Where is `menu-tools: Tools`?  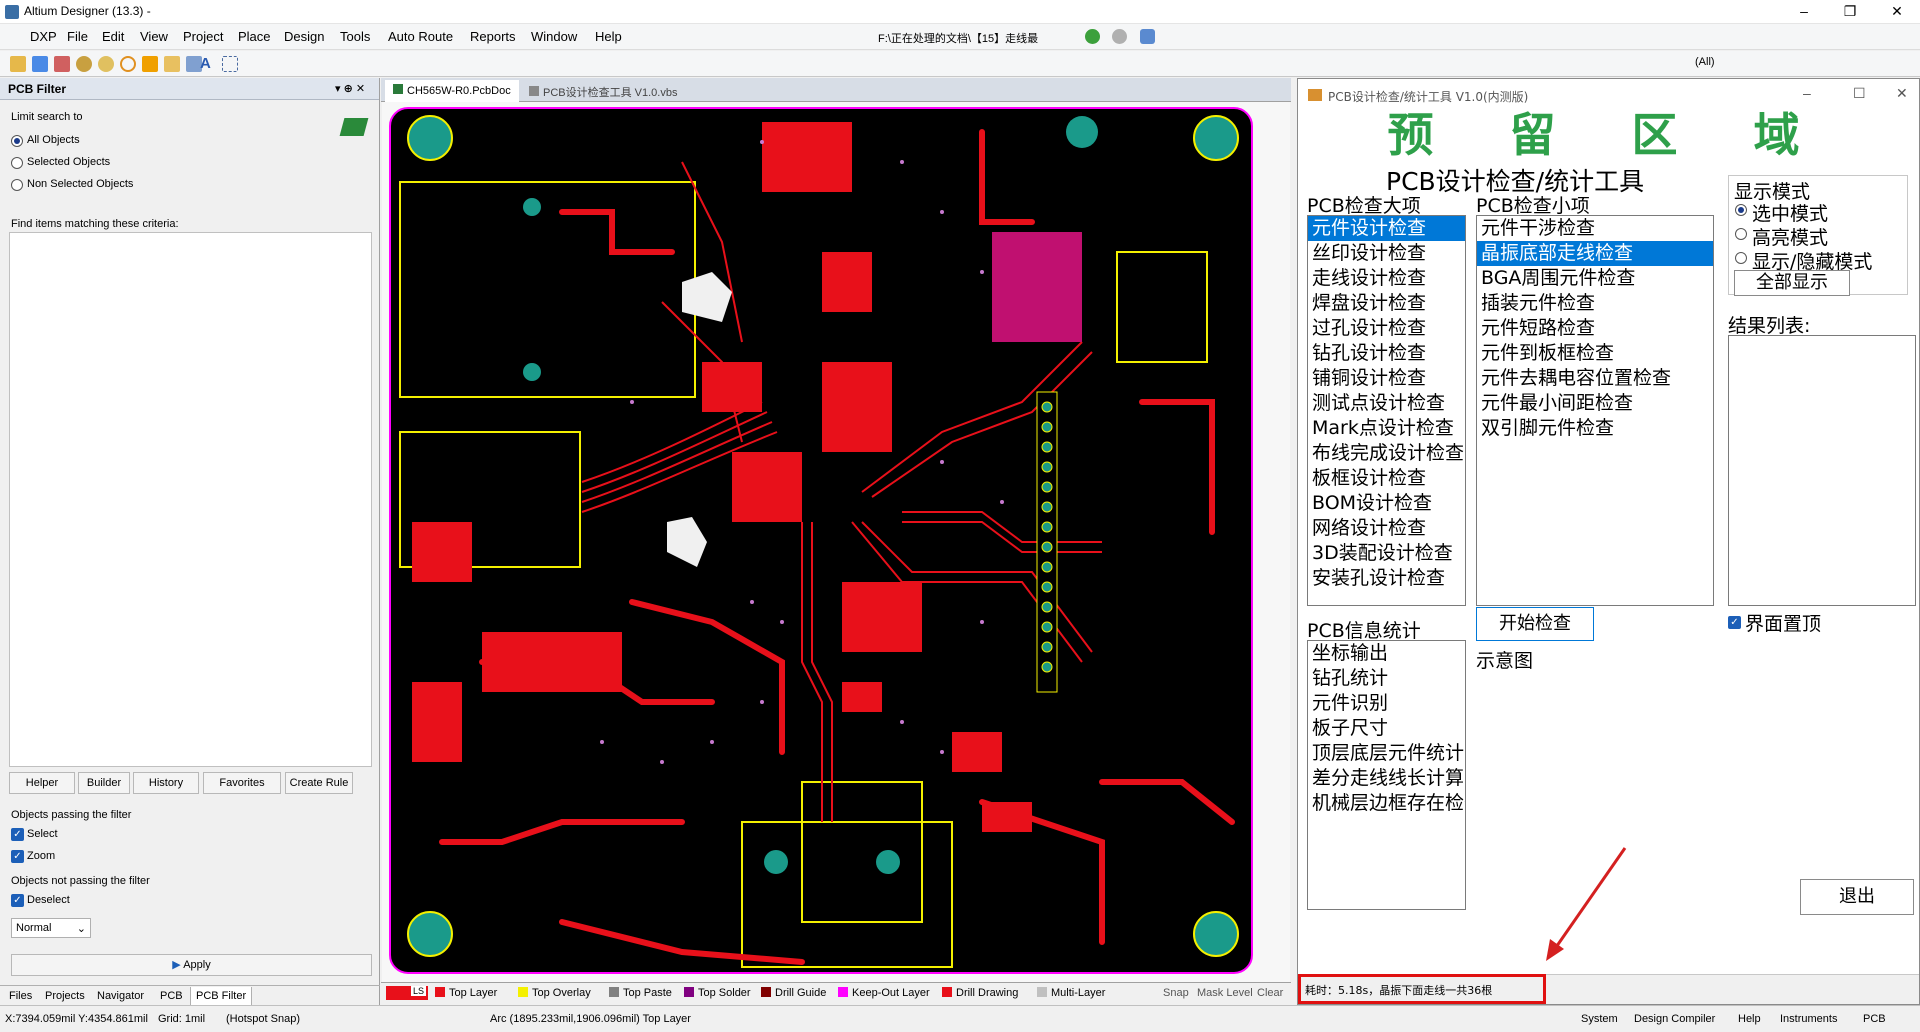
menu-tools: Tools is located at coordinates (355, 36).